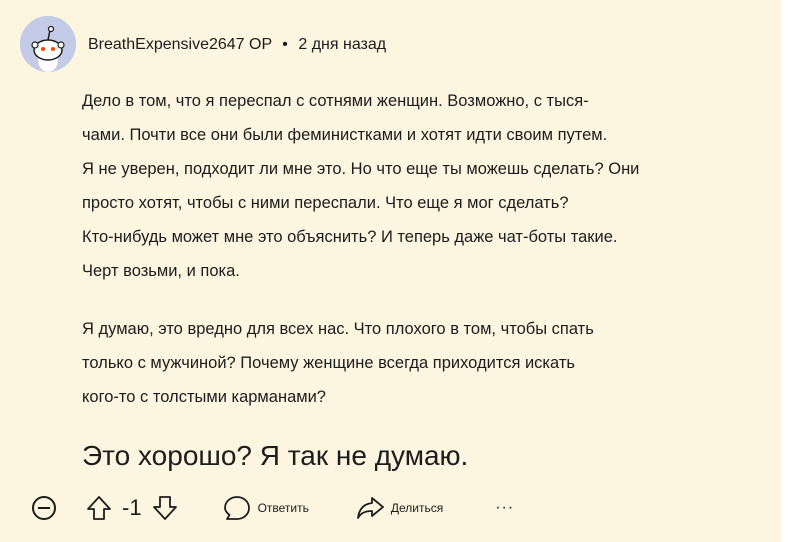 The image size is (800, 542). I want to click on text-line: кого-то с толстыми карманами?, so click(204, 397).